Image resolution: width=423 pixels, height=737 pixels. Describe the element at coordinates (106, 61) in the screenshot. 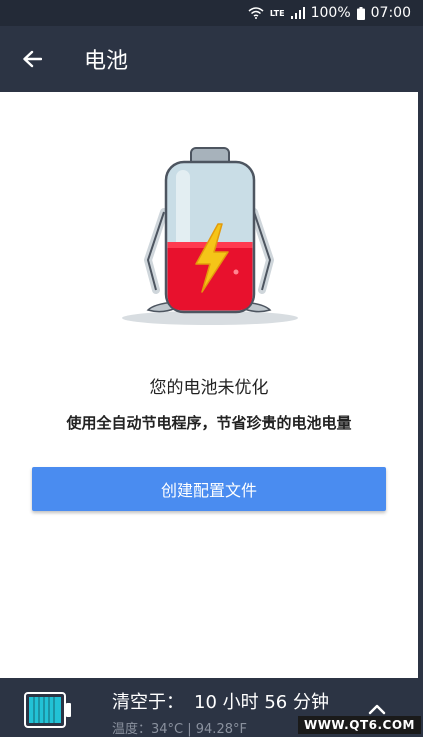

I see `page-title: 电池` at that location.